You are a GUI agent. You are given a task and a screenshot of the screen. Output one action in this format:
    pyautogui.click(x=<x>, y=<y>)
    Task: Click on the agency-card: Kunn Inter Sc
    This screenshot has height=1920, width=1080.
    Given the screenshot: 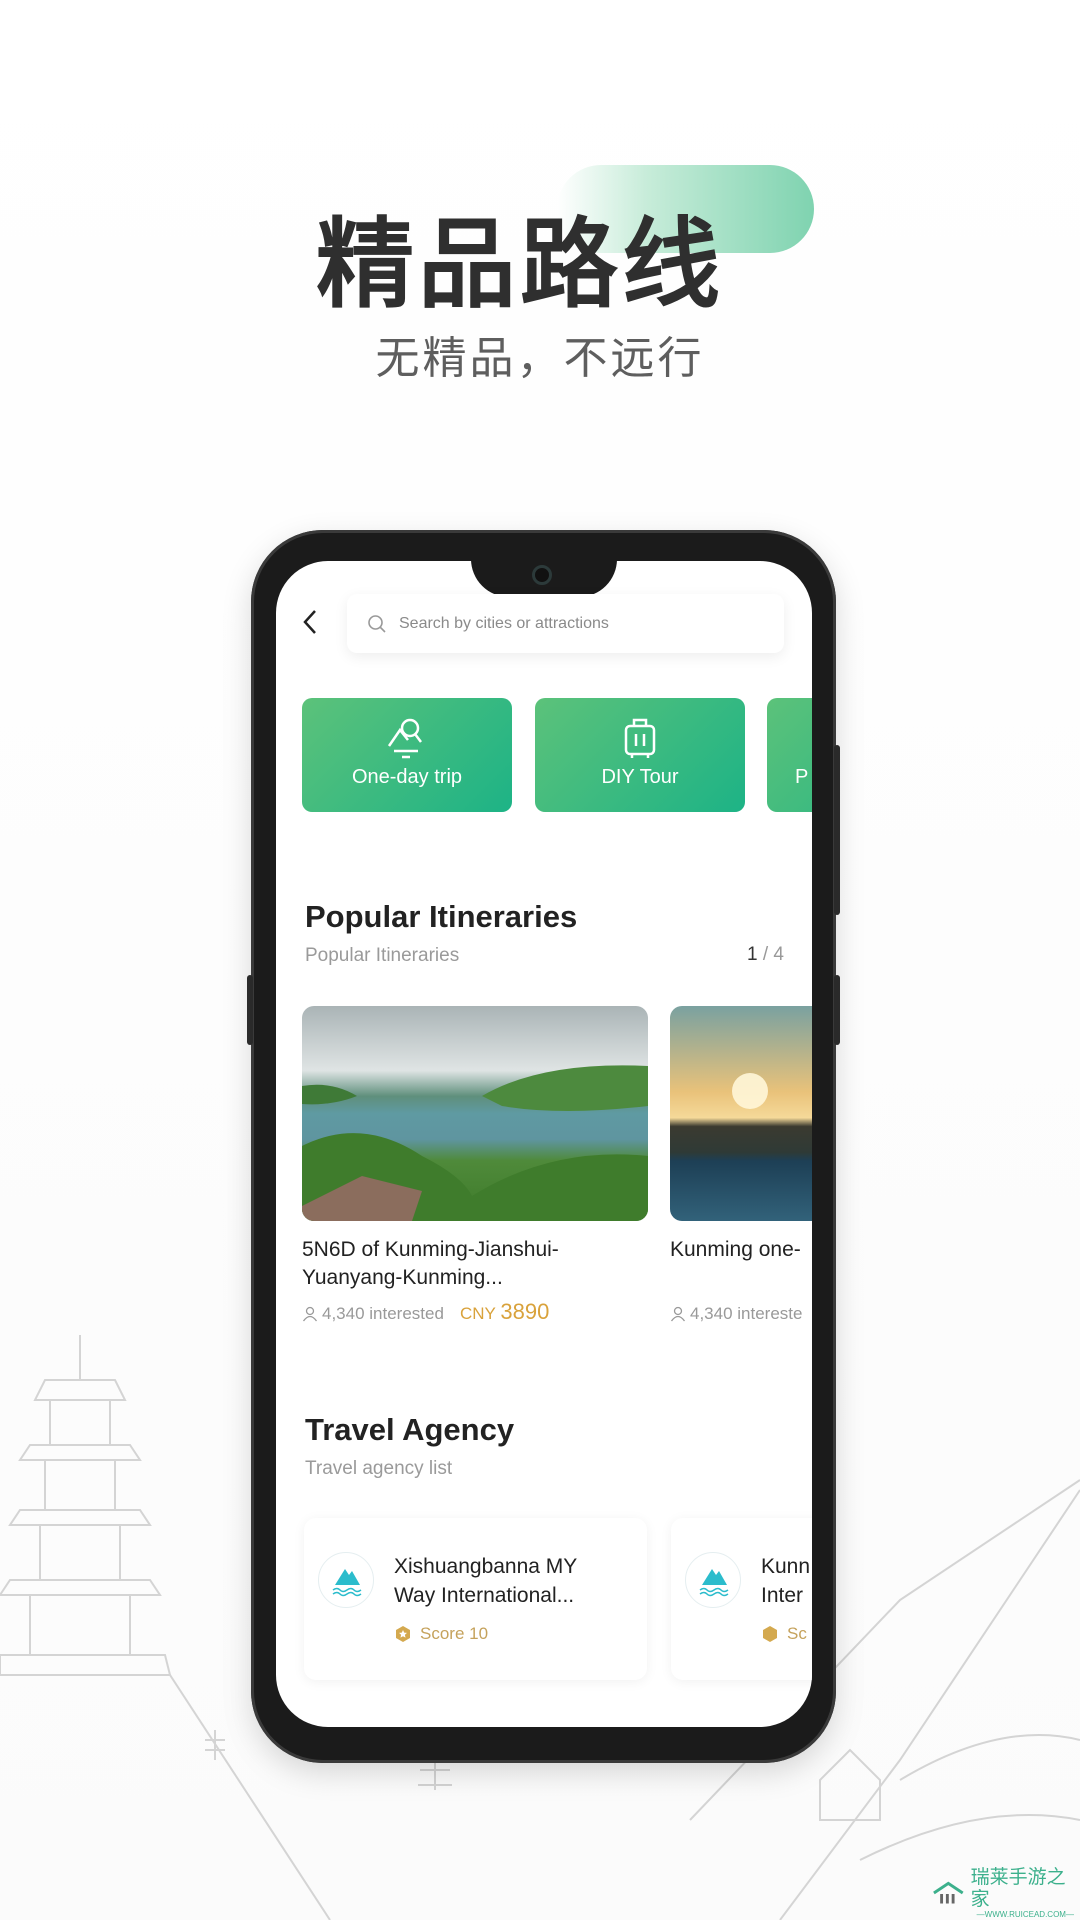 What is the action you would take?
    pyautogui.click(x=741, y=1599)
    